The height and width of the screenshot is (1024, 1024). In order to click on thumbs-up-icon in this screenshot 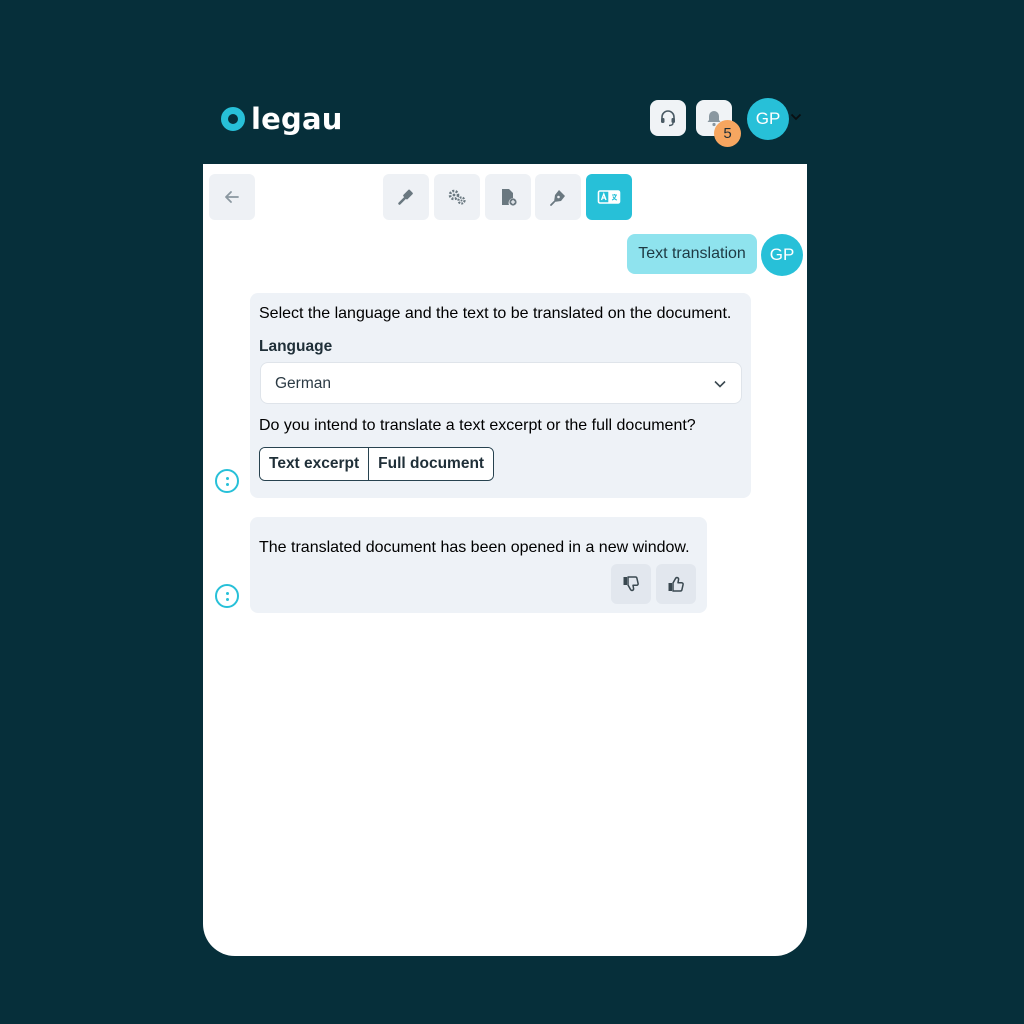, I will do `click(676, 584)`.